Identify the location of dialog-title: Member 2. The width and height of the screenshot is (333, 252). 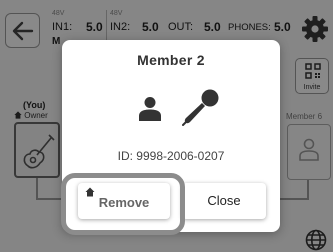
(171, 60).